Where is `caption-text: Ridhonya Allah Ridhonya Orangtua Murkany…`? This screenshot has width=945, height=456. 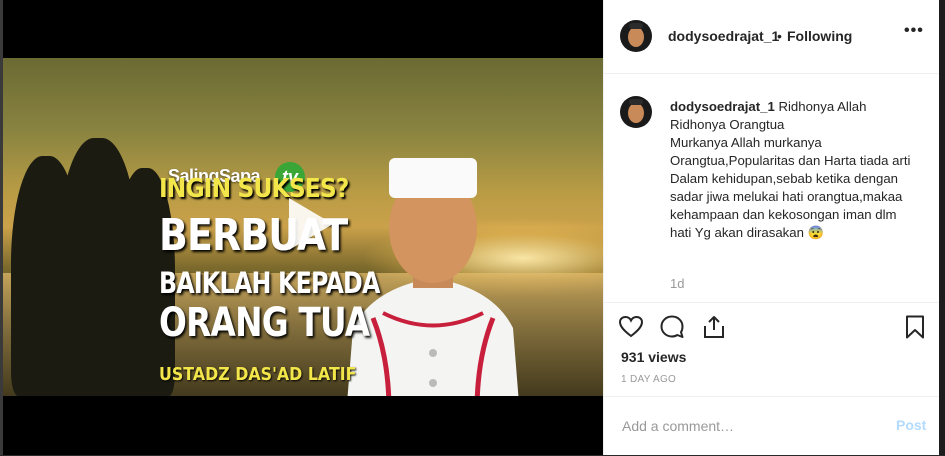
caption-text: Ridhonya Allah Ridhonya Orangtua Murkany… is located at coordinates (790, 169).